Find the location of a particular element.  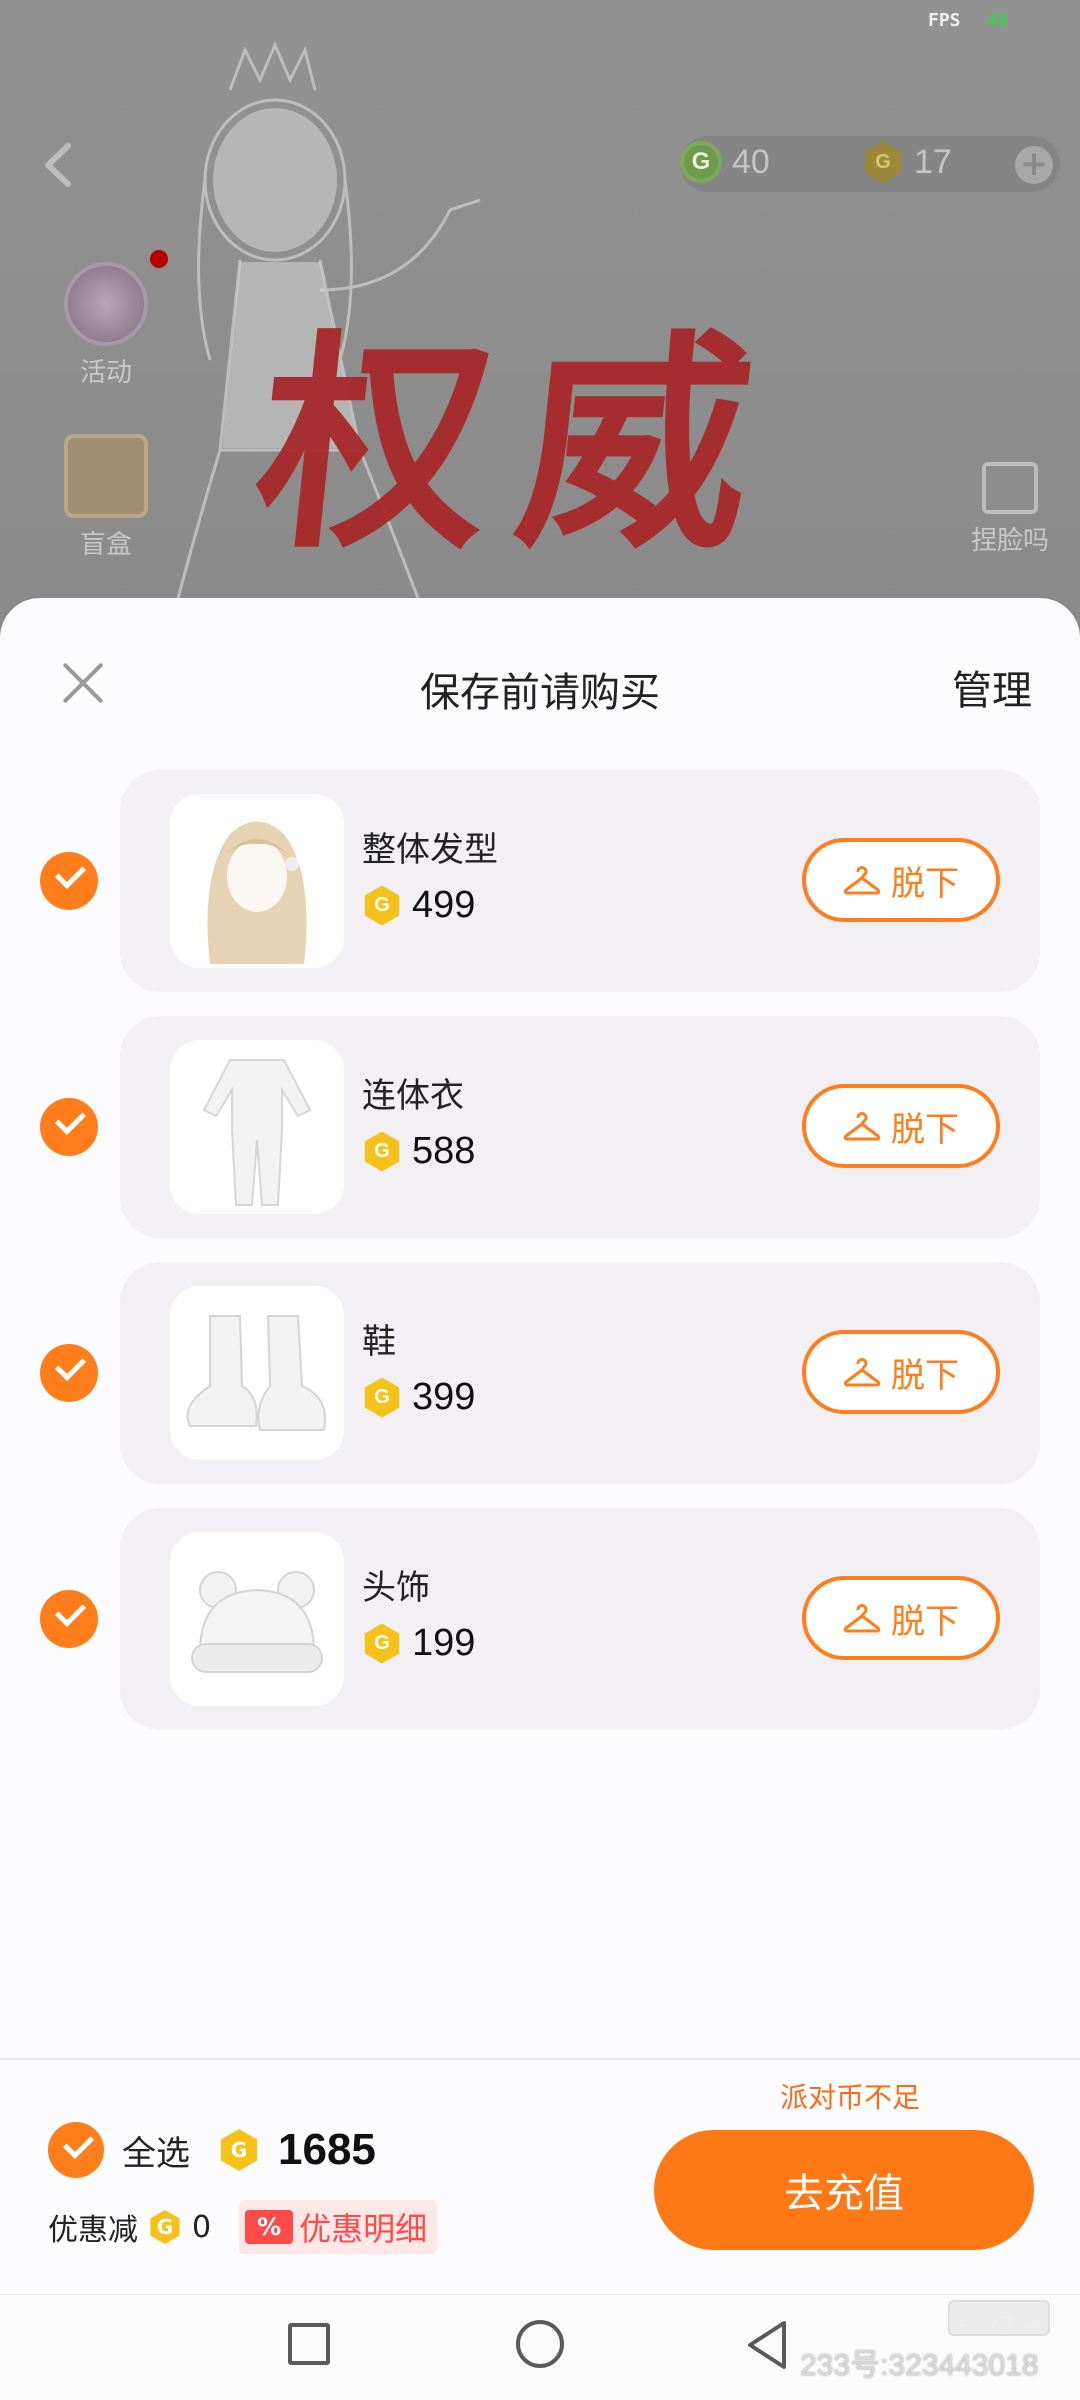

insufficient-coins-notice: 派对币不足 is located at coordinates (849, 2097).